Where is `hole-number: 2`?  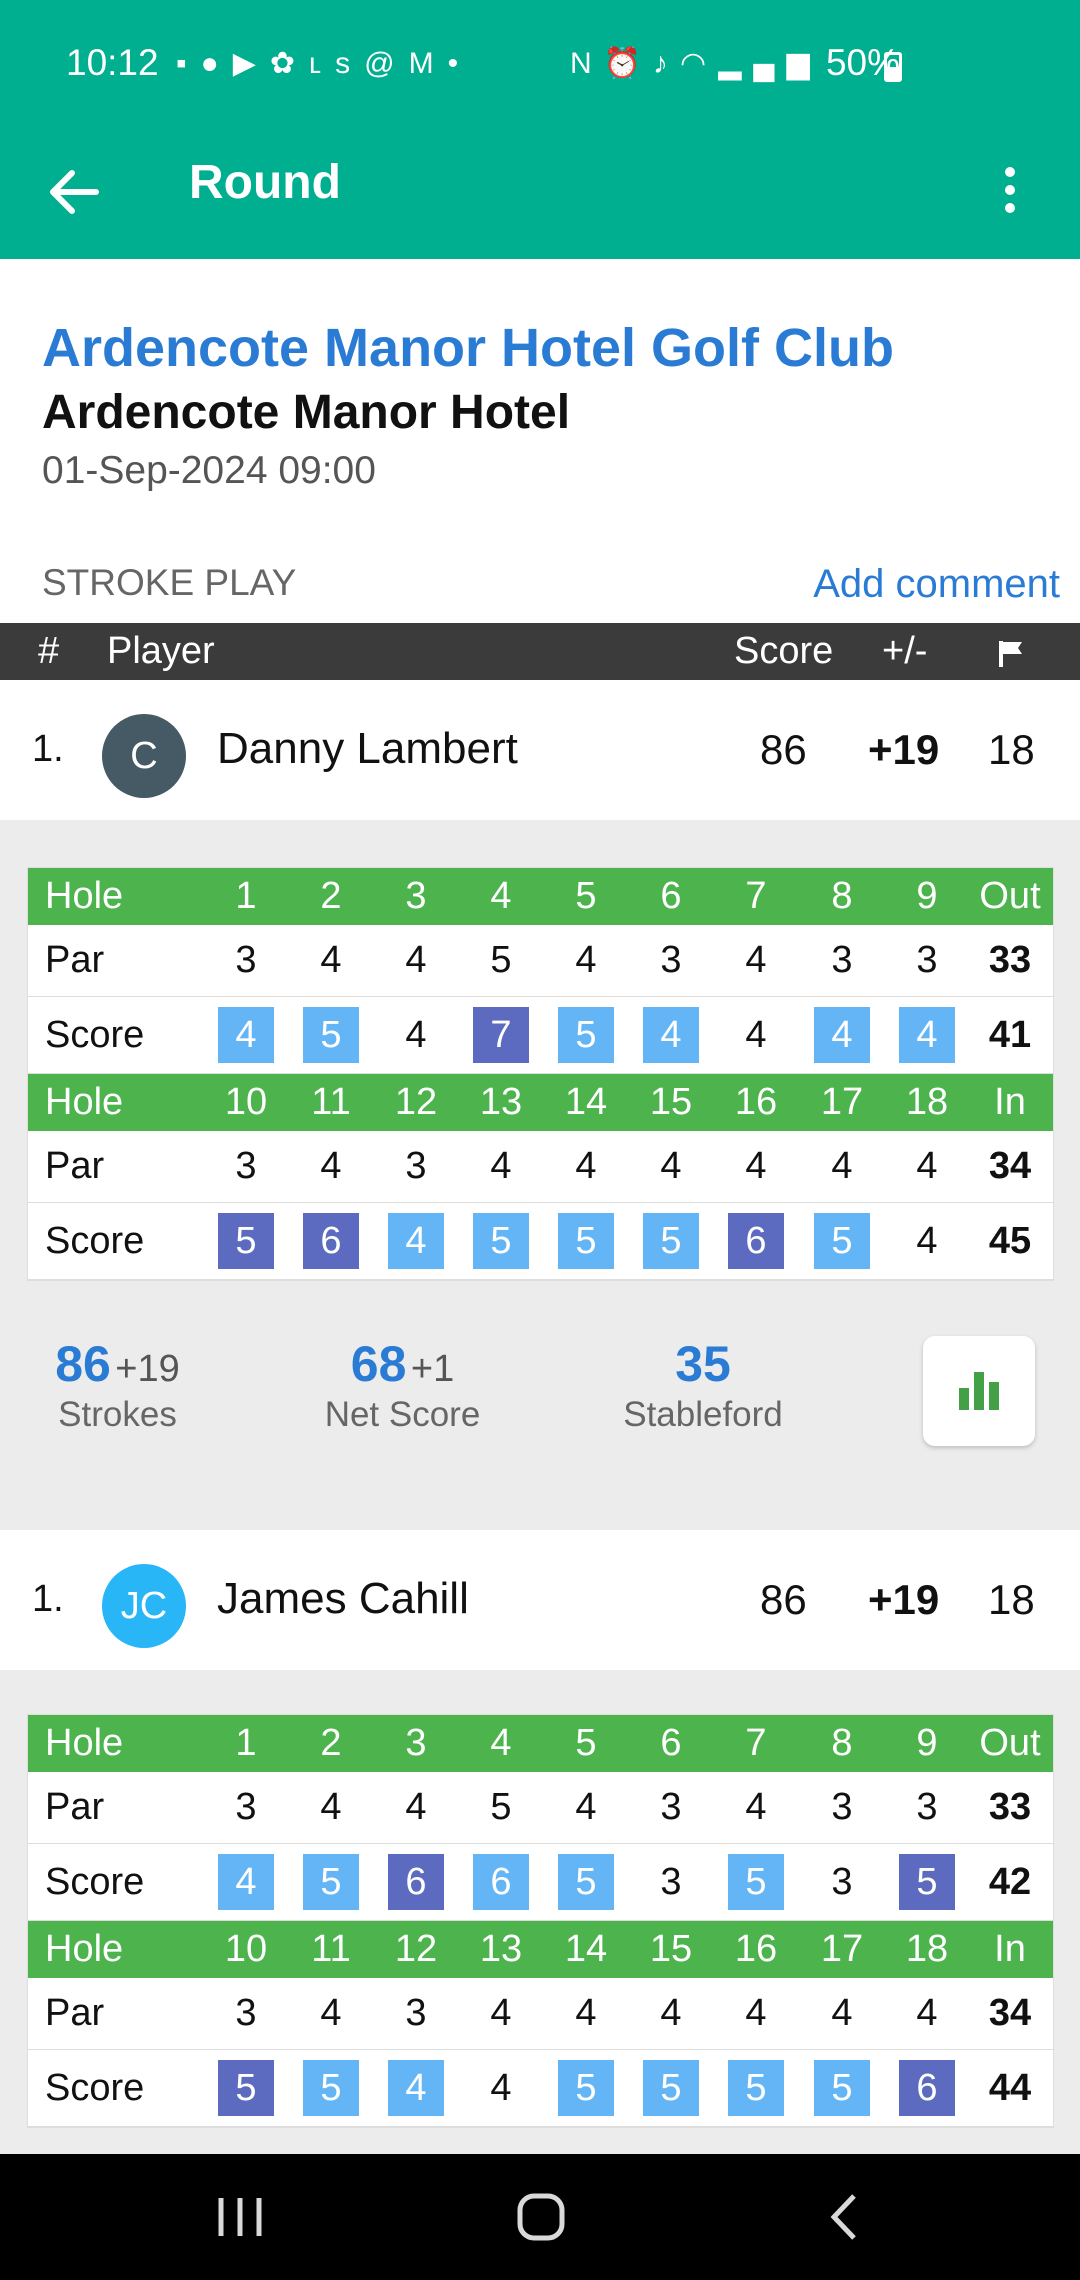
hole-number: 2 is located at coordinates (331, 896).